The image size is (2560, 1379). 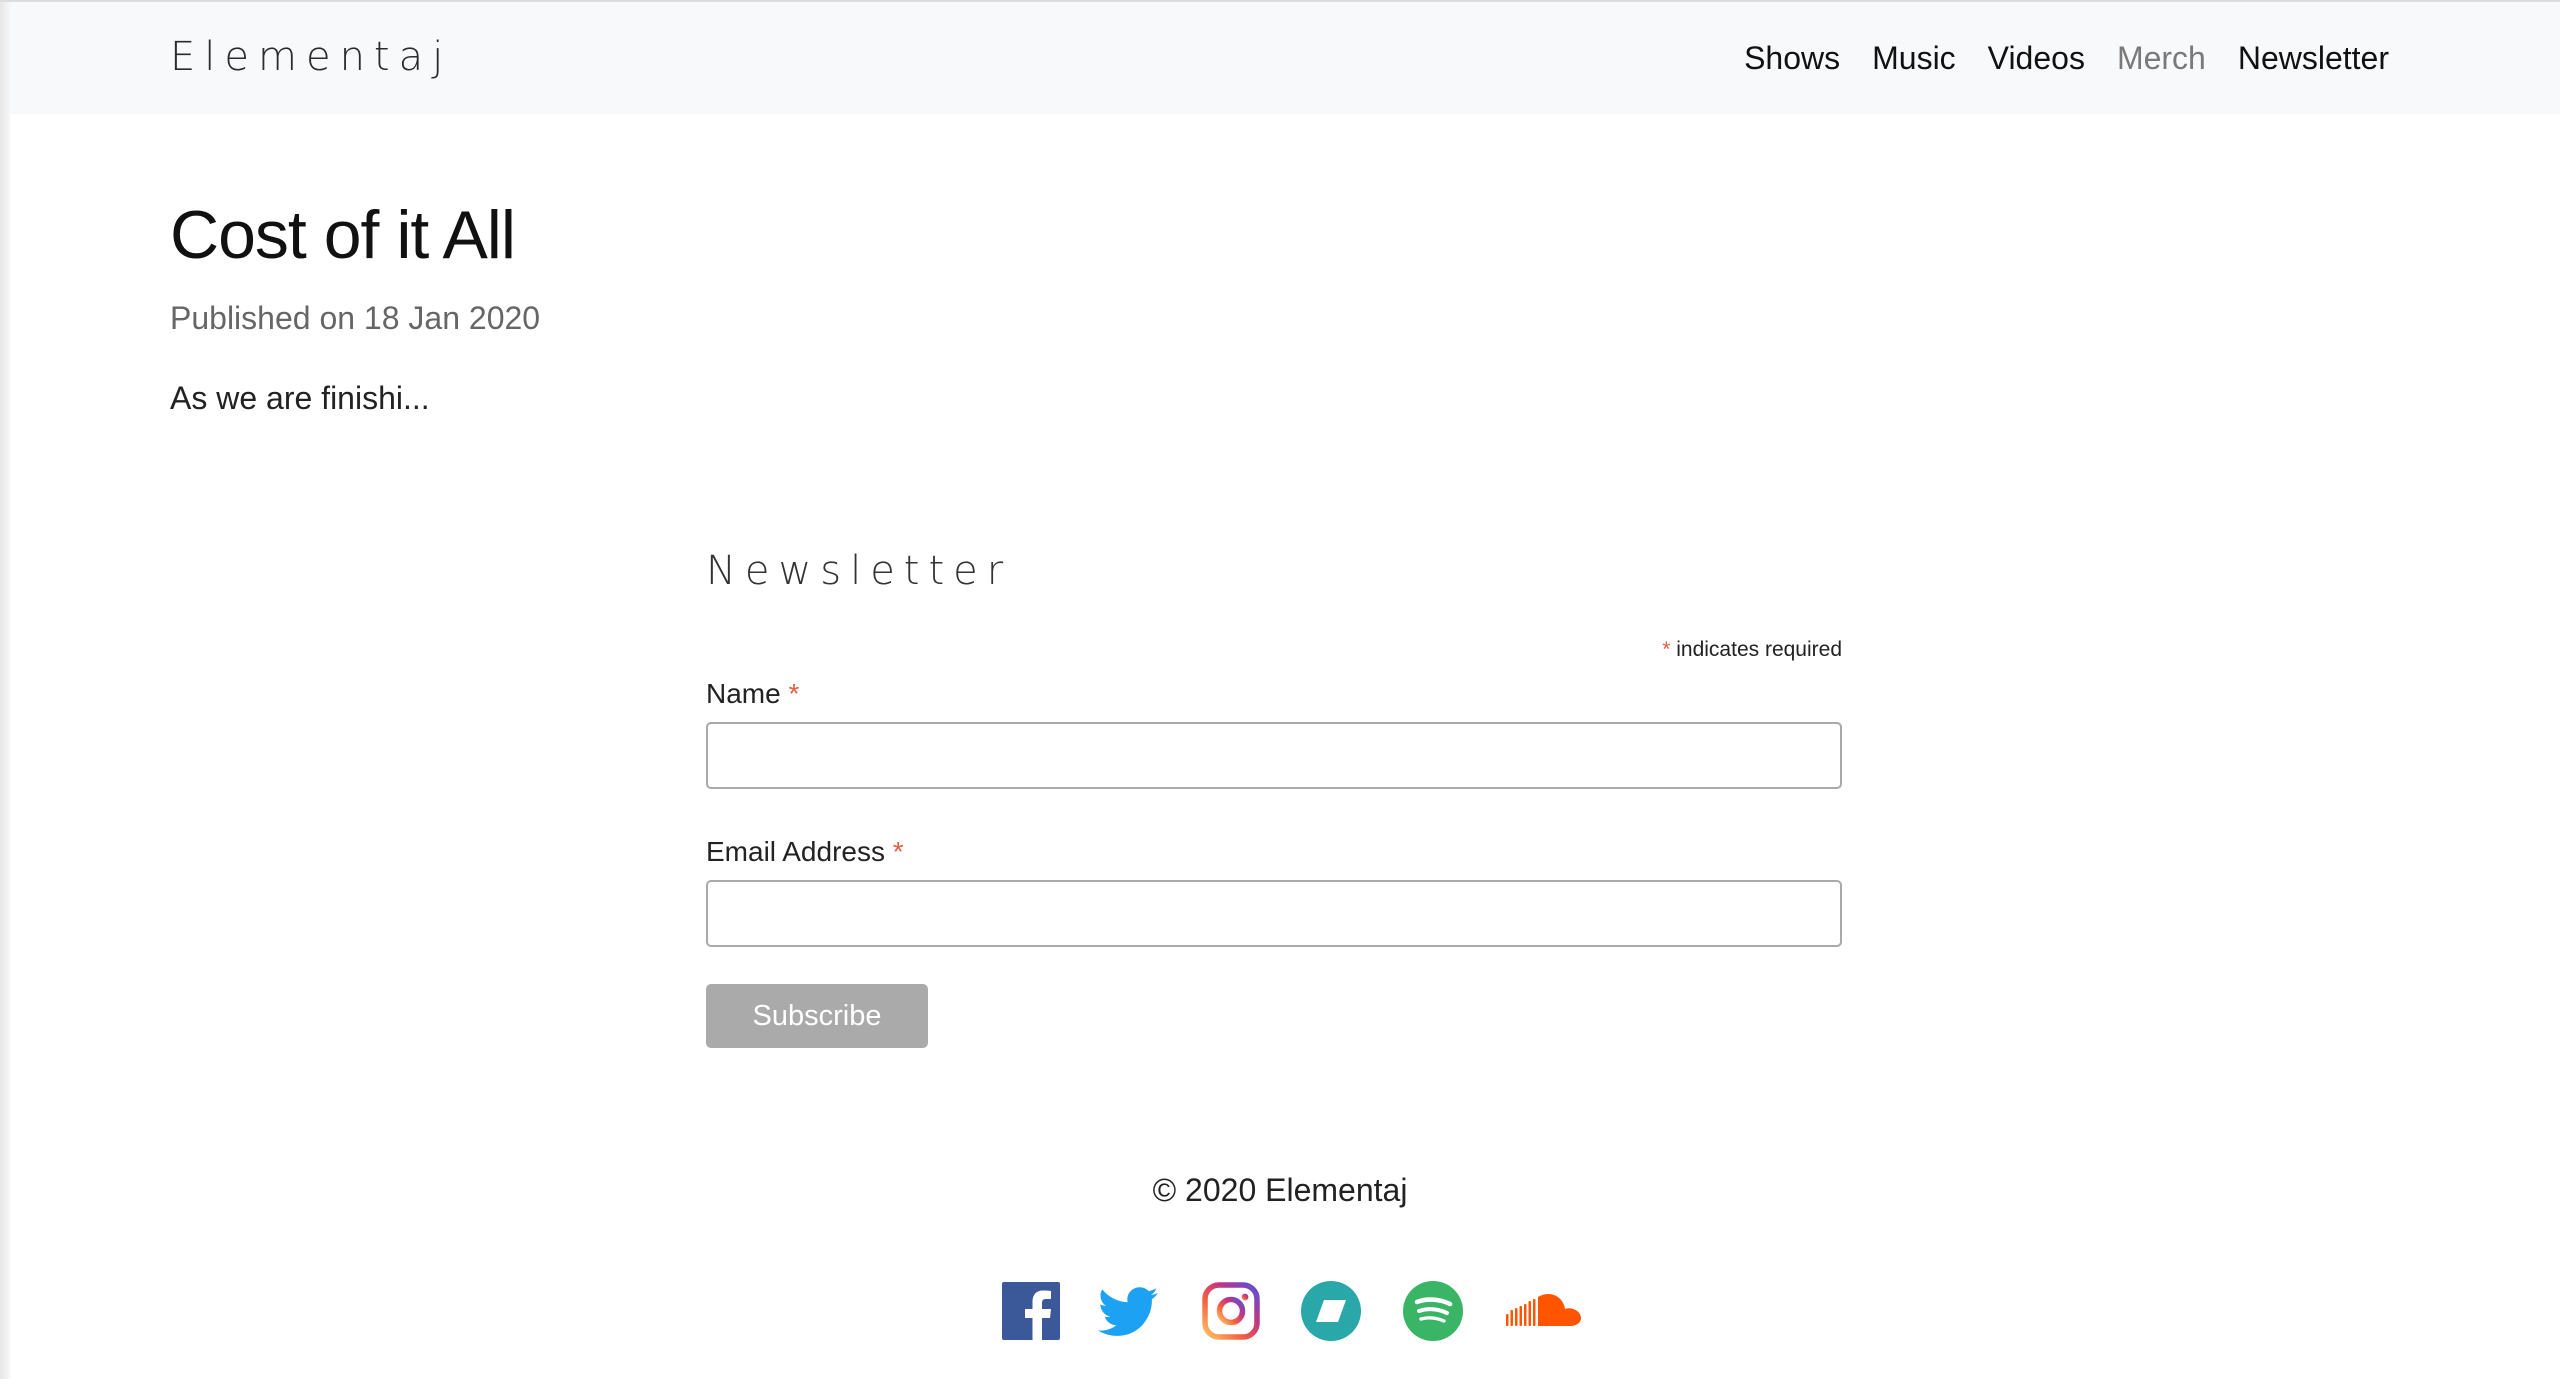 I want to click on social-links, so click(x=1300, y=1311).